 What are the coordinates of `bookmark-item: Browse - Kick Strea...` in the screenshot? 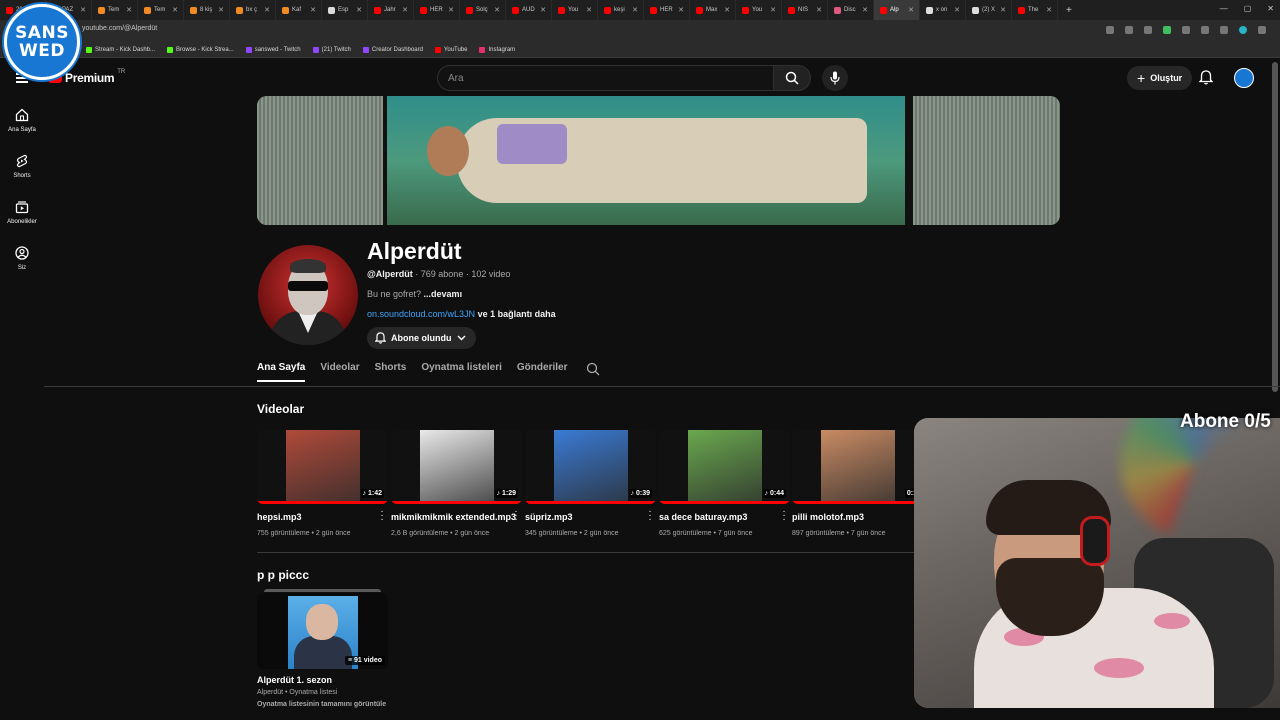 It's located at (200, 49).